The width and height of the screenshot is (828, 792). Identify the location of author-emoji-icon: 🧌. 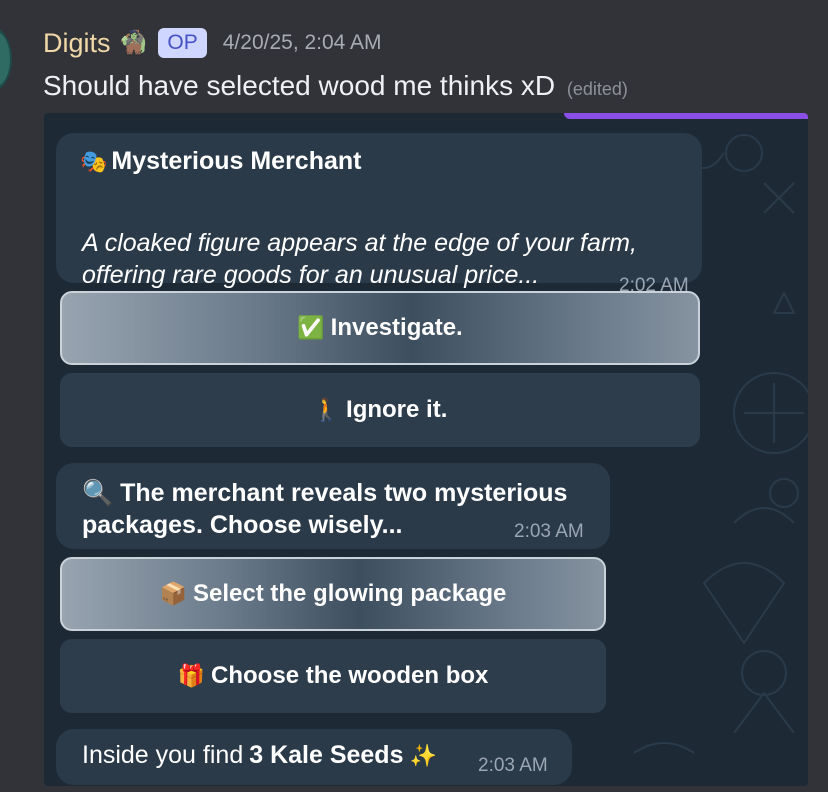
(133, 43).